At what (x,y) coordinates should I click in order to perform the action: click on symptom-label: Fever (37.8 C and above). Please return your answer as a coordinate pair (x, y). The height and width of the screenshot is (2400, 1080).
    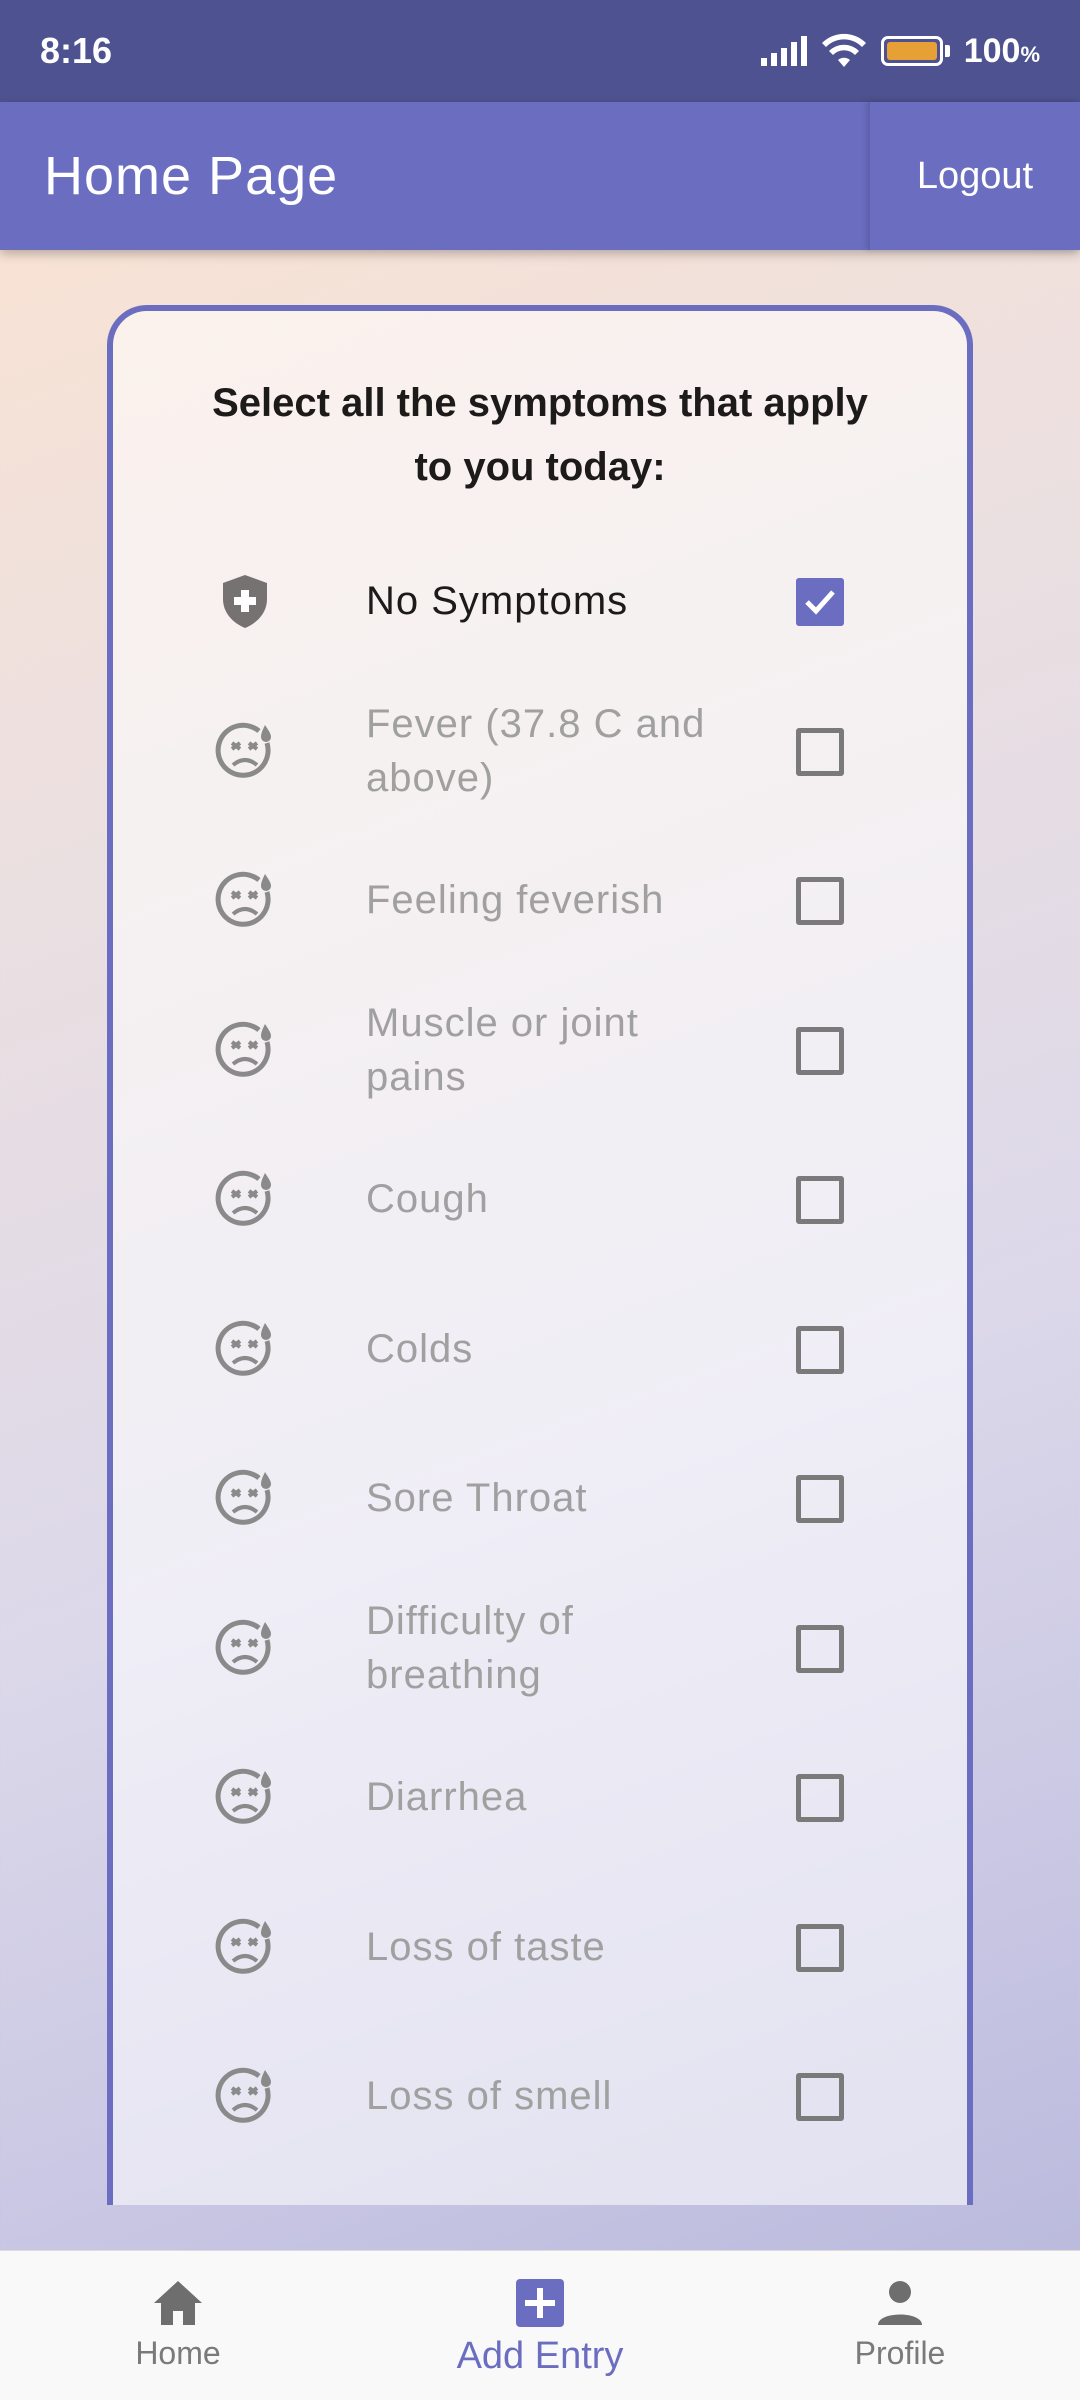
    Looking at the image, I should click on (536, 750).